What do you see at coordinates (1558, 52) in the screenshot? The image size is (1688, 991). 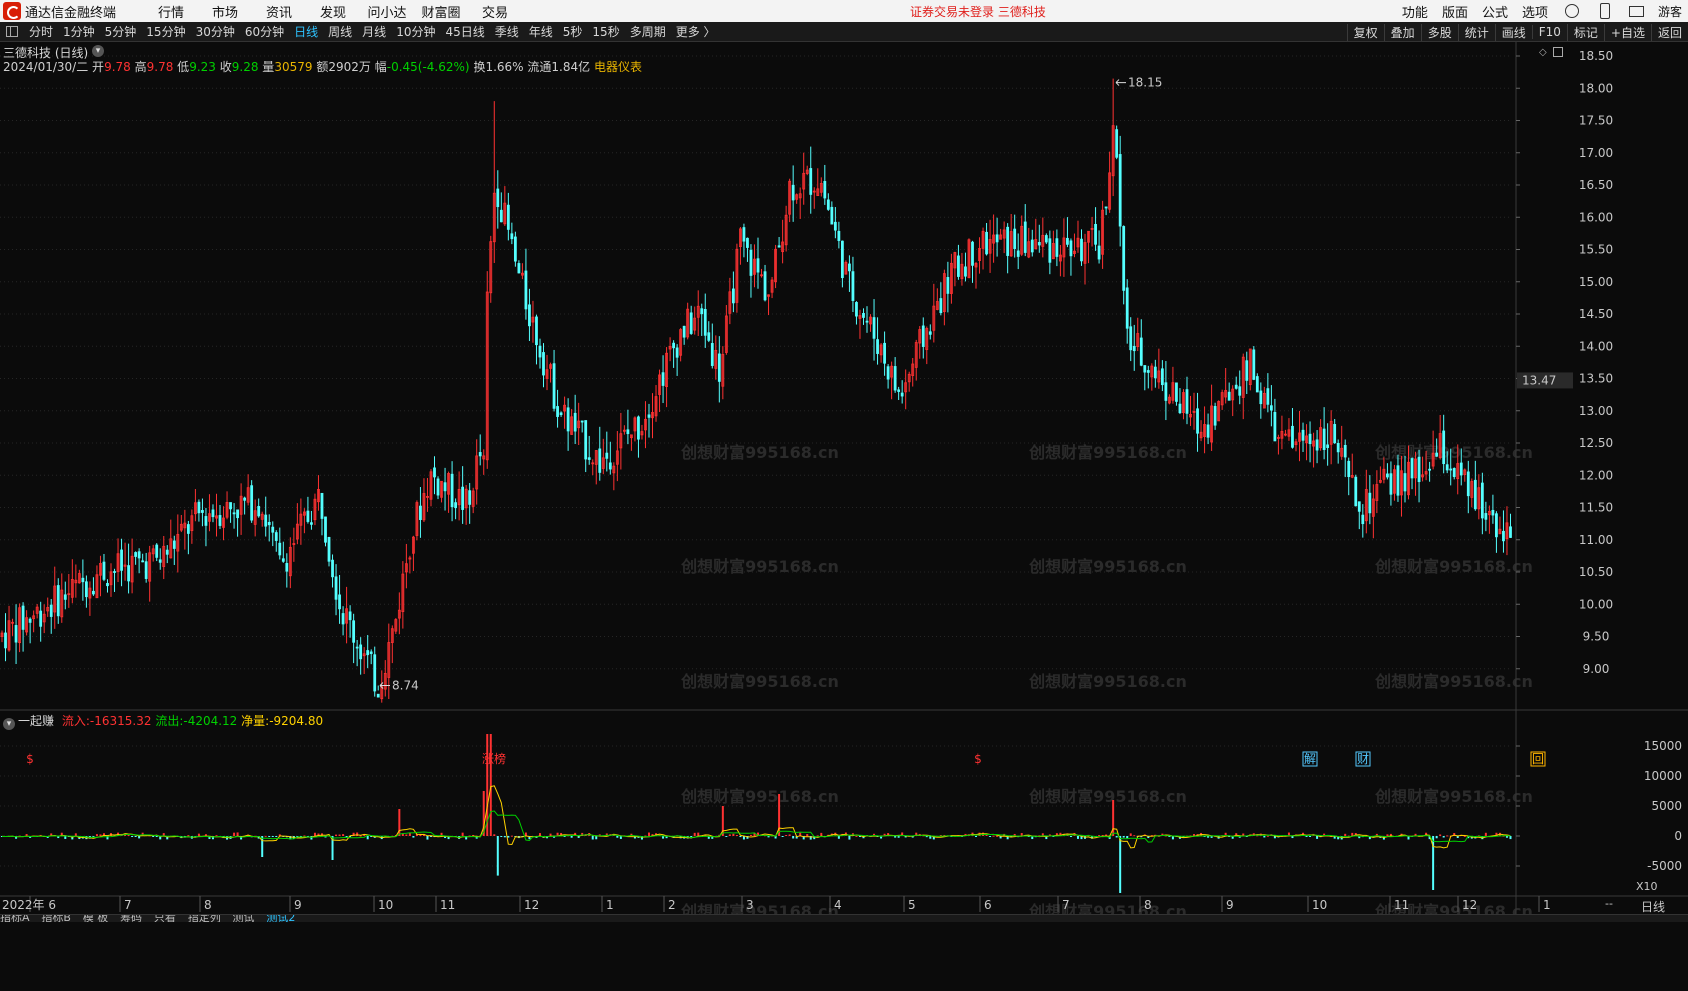 I see `window-icon` at bounding box center [1558, 52].